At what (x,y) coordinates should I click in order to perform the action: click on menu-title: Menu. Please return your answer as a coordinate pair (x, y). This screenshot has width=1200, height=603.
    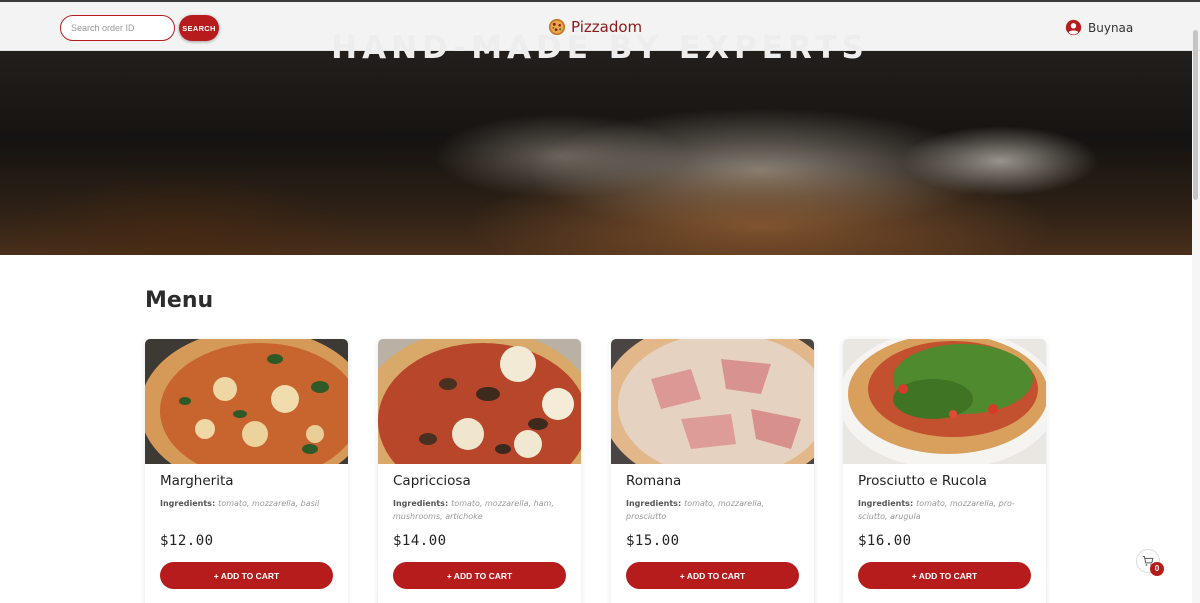
    Looking at the image, I should click on (179, 300).